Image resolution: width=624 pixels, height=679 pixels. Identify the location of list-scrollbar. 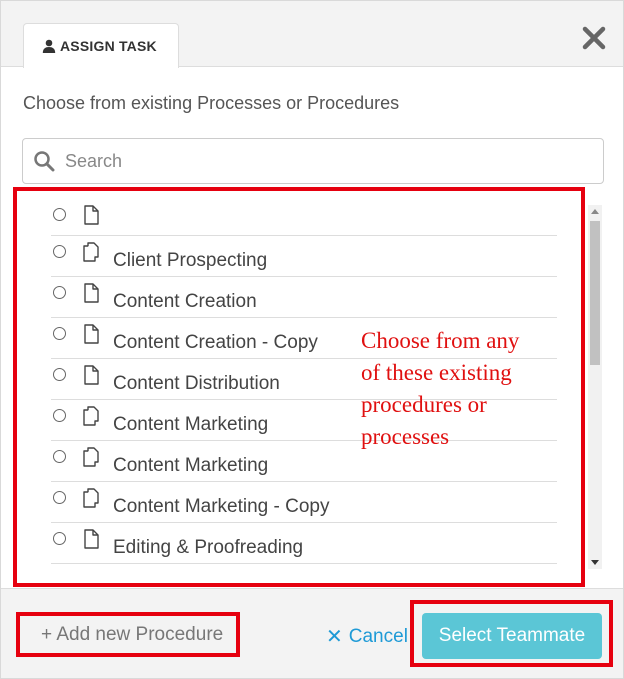
(595, 387).